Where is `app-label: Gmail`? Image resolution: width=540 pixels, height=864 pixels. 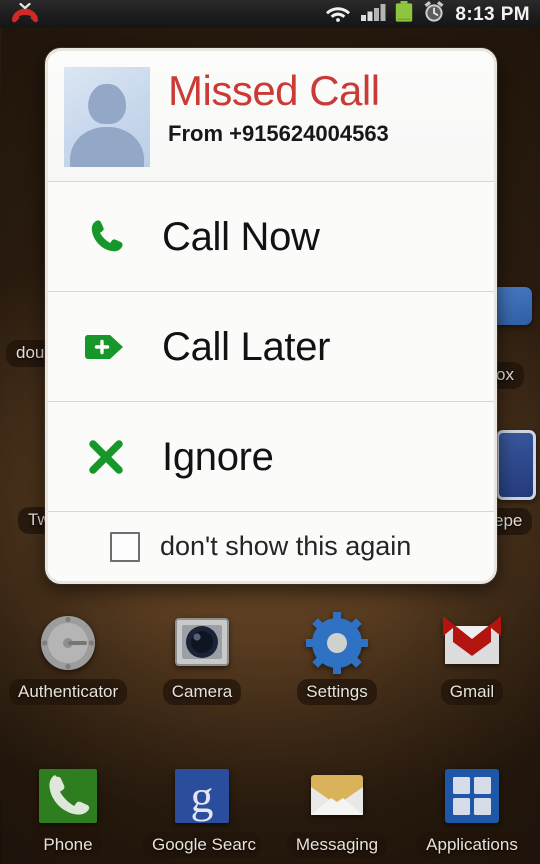
app-label: Gmail is located at coordinates (472, 692).